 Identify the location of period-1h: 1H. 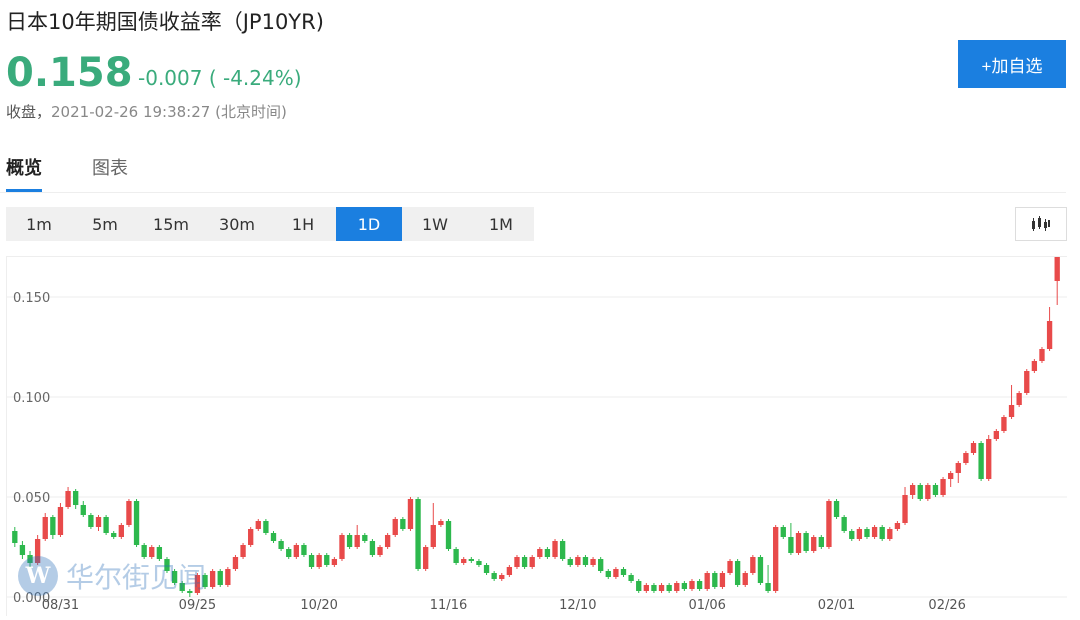
(303, 224).